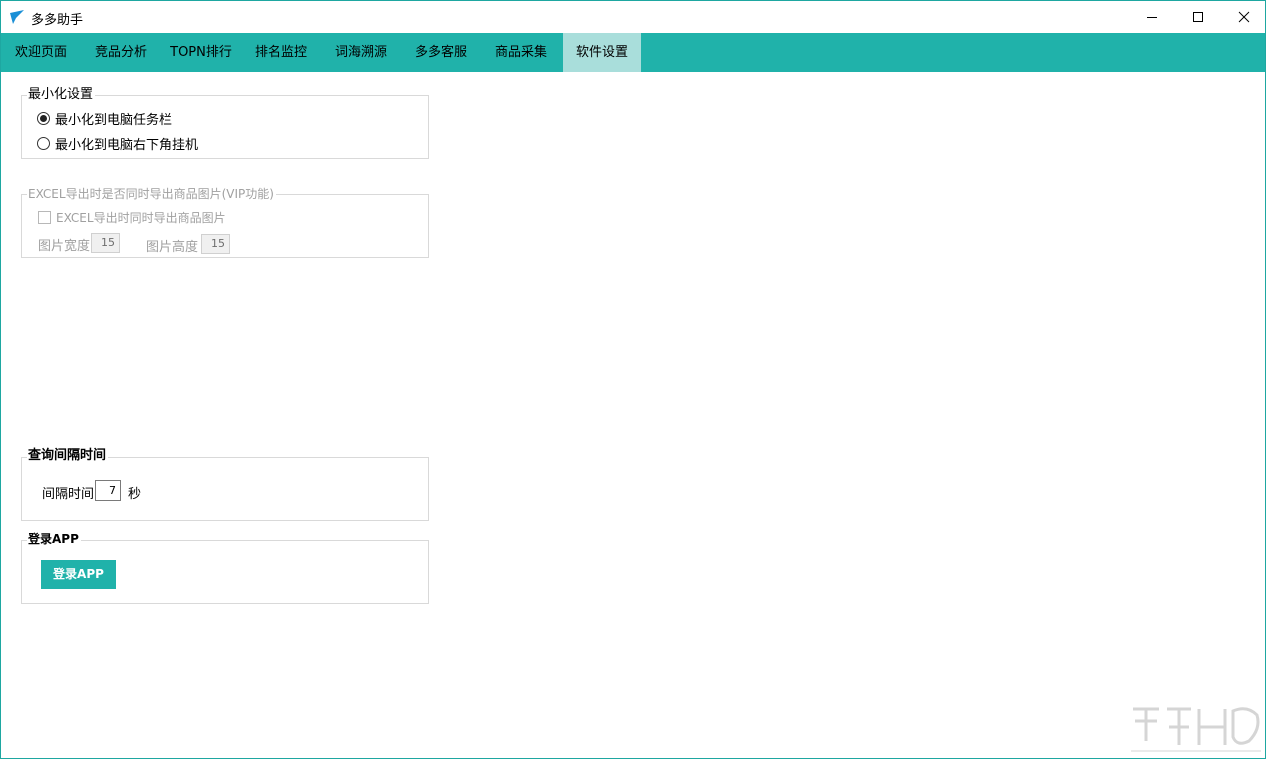 The width and height of the screenshot is (1266, 759). I want to click on window-title: 多多助手, so click(57, 20).